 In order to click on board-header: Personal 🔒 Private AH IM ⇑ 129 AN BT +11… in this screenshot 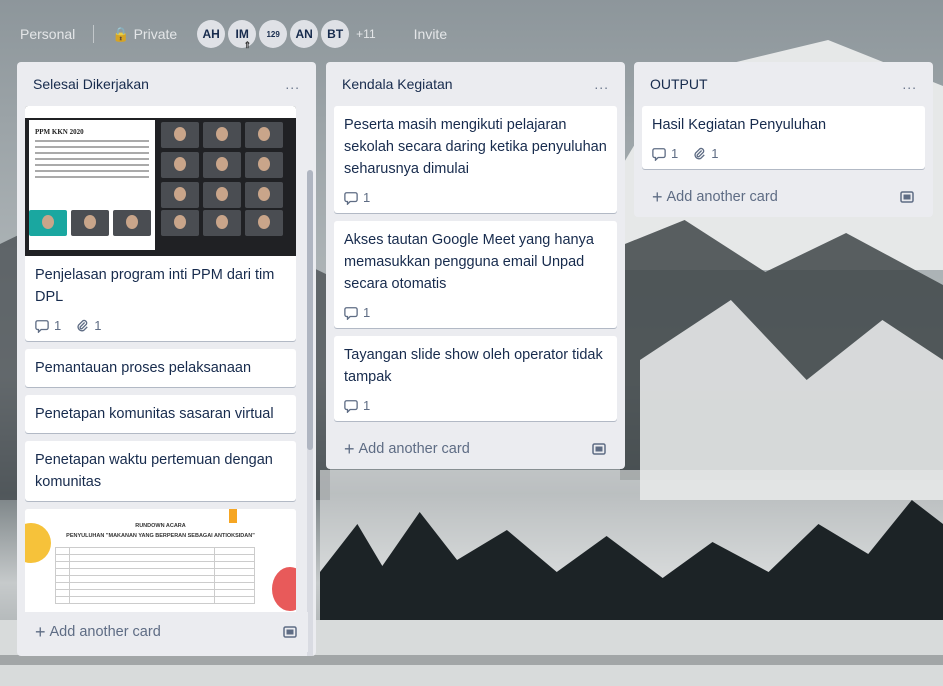, I will do `click(274, 34)`.